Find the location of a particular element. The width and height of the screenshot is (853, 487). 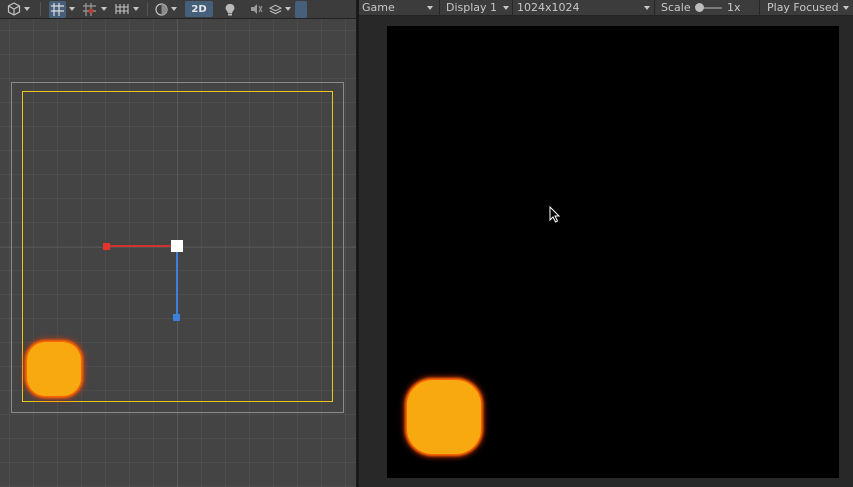

grid-visibility-dropdown is located at coordinates (136, 9).